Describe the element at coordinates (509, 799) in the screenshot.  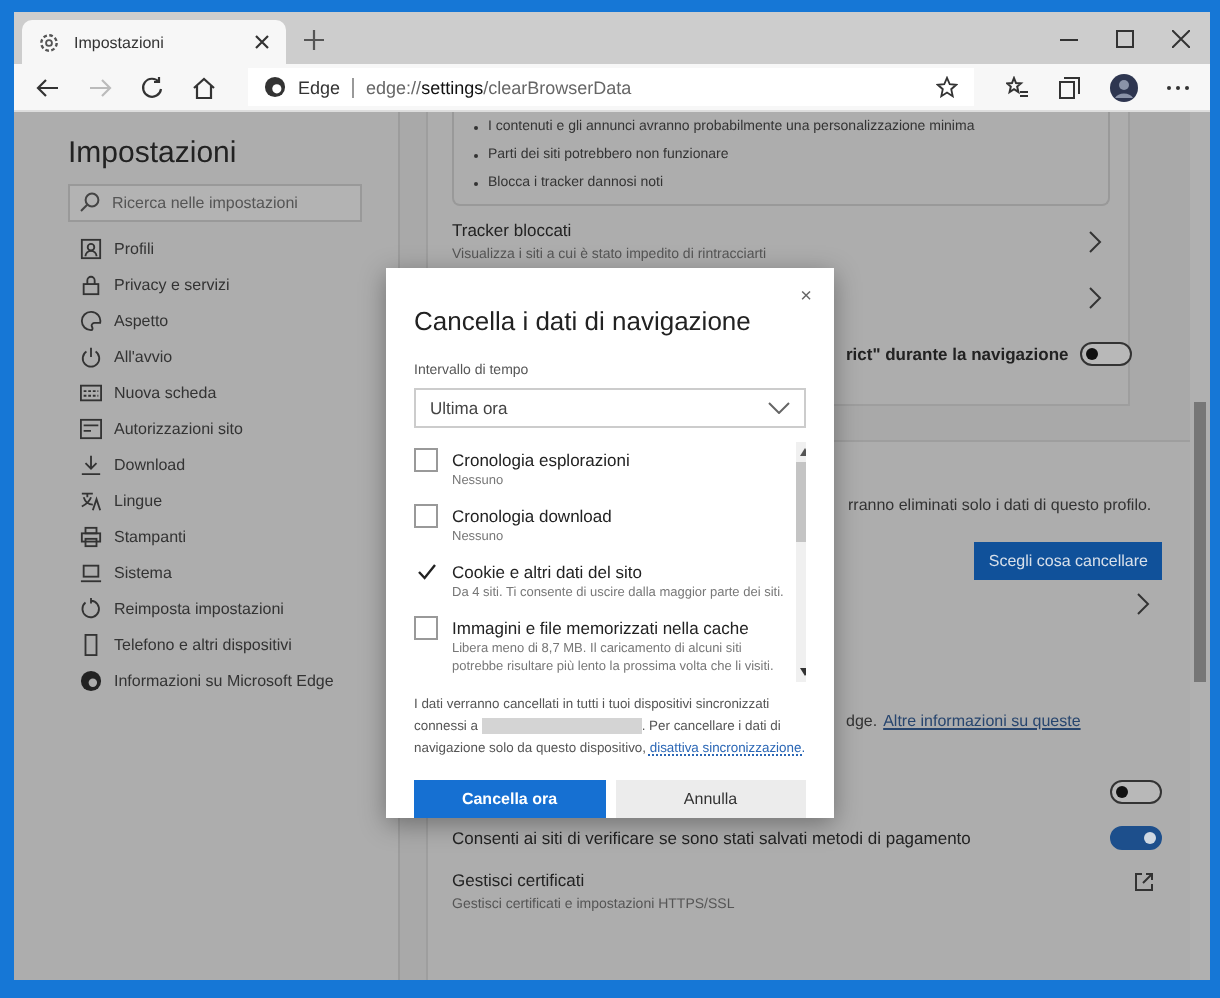
I see `clear-now-button: Cancella ora` at that location.